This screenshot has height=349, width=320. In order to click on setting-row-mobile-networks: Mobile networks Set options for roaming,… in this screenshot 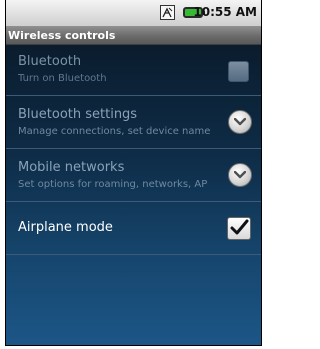, I will do `click(133, 175)`.